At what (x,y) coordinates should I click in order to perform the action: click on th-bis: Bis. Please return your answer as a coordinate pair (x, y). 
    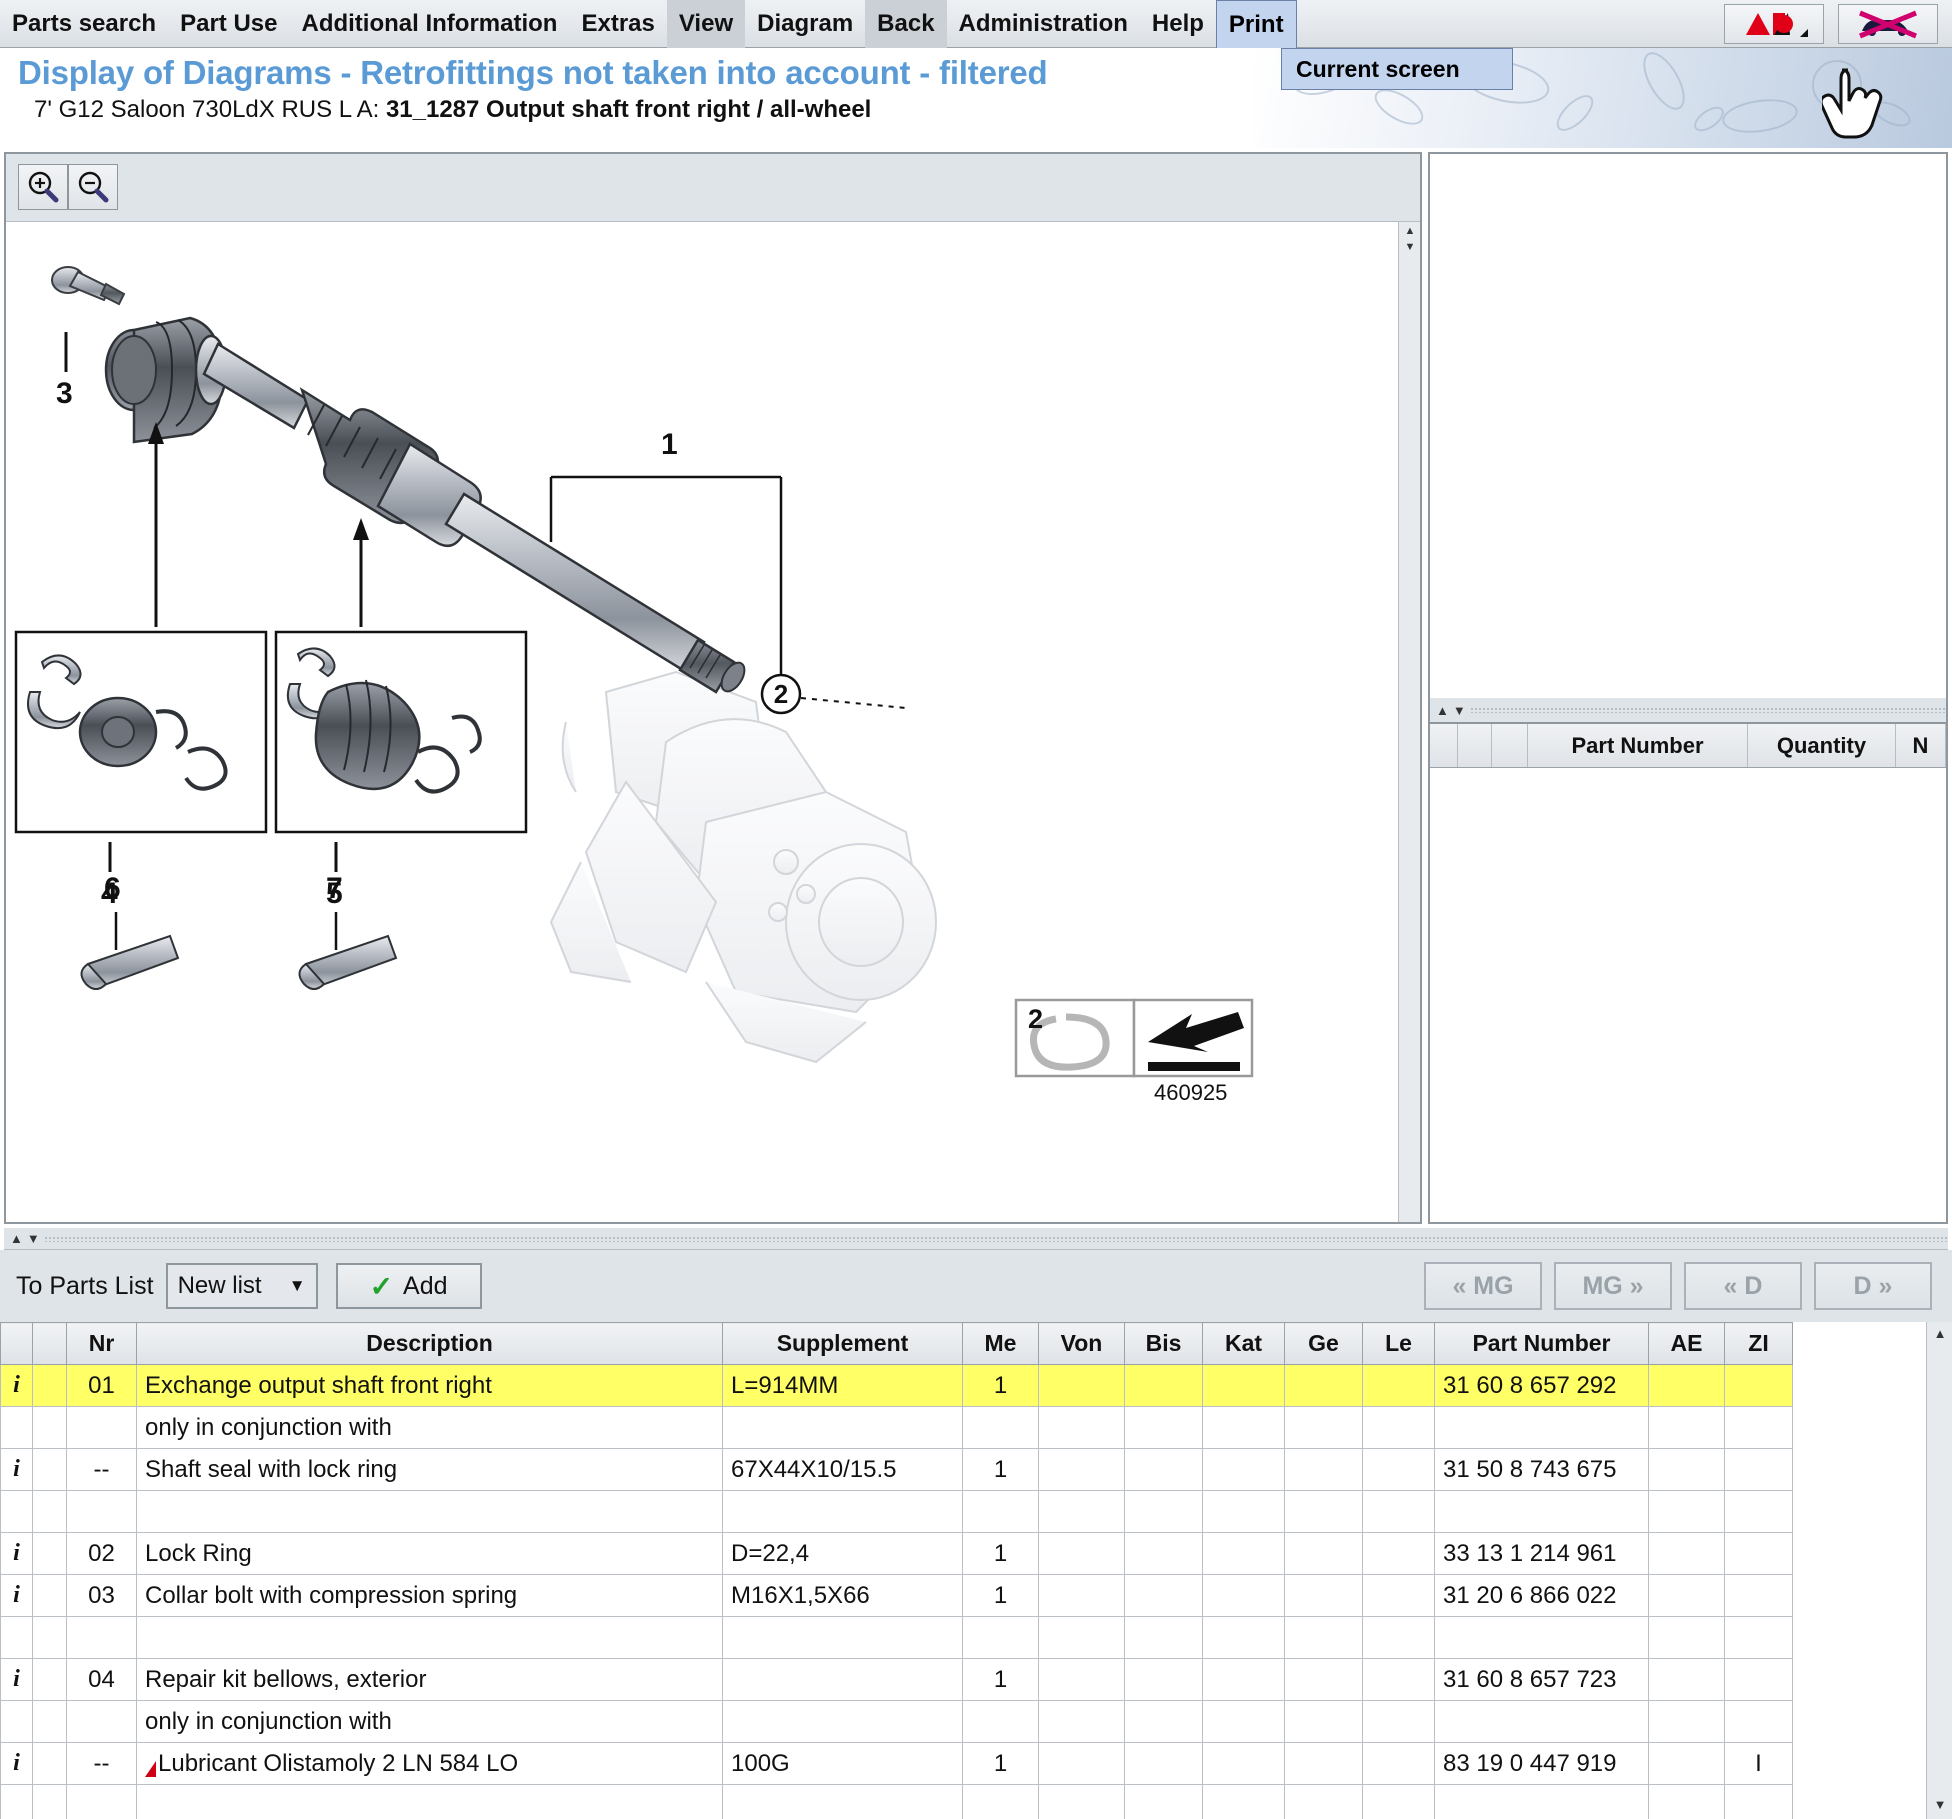
    Looking at the image, I should click on (1163, 1343).